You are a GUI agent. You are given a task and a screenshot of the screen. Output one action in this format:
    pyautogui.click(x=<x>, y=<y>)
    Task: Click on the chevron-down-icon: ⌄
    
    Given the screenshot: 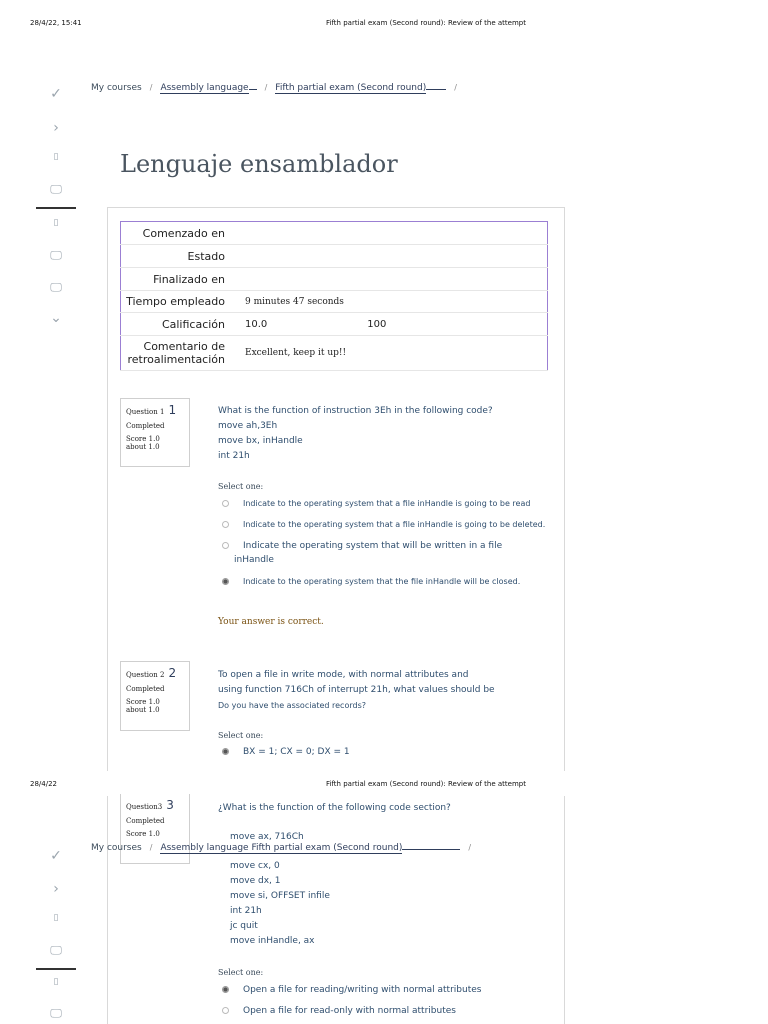 What is the action you would take?
    pyautogui.click(x=56, y=318)
    